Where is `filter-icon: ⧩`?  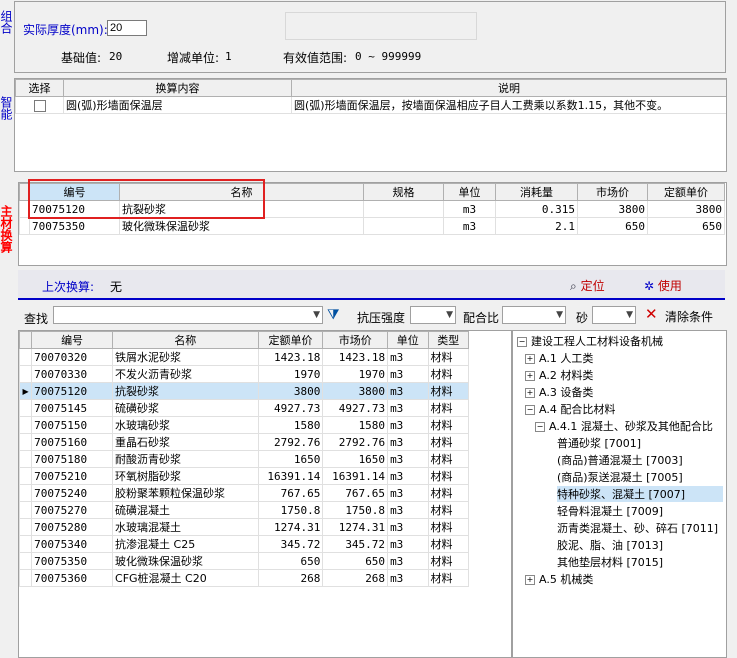
filter-icon: ⧩ is located at coordinates (333, 315).